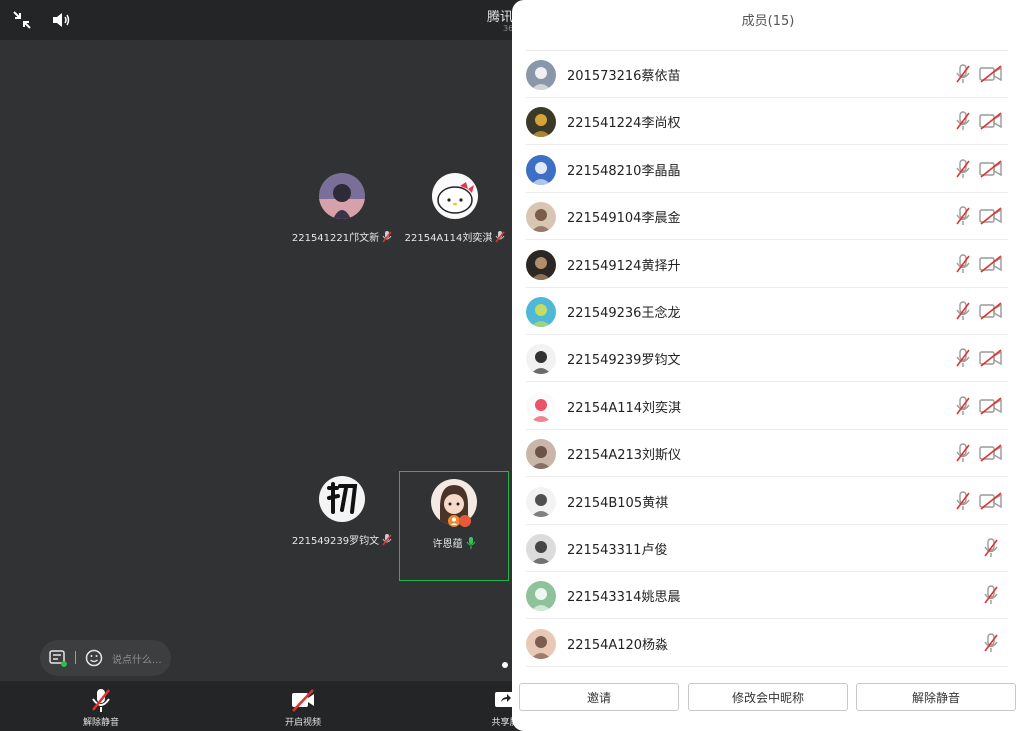  I want to click on active-speaker-tile: 许恩蕴, so click(454, 526).